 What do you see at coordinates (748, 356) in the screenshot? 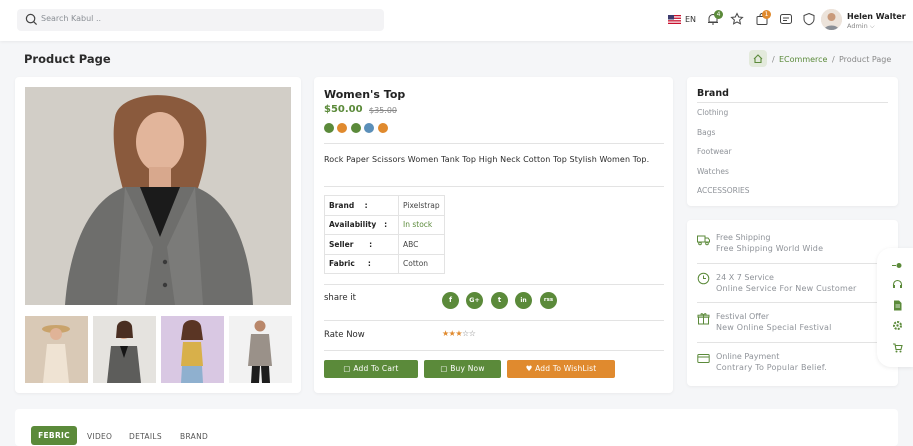
I see `service-title: Online Payment` at bounding box center [748, 356].